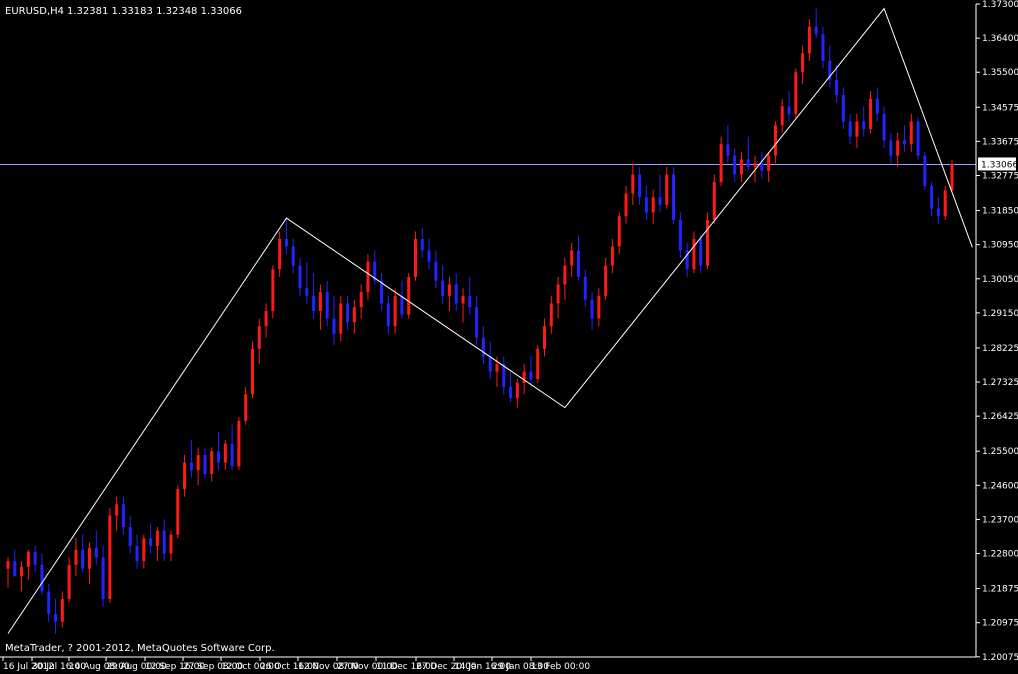  What do you see at coordinates (509, 164) in the screenshot?
I see `current-price-layer: 1.33066` at bounding box center [509, 164].